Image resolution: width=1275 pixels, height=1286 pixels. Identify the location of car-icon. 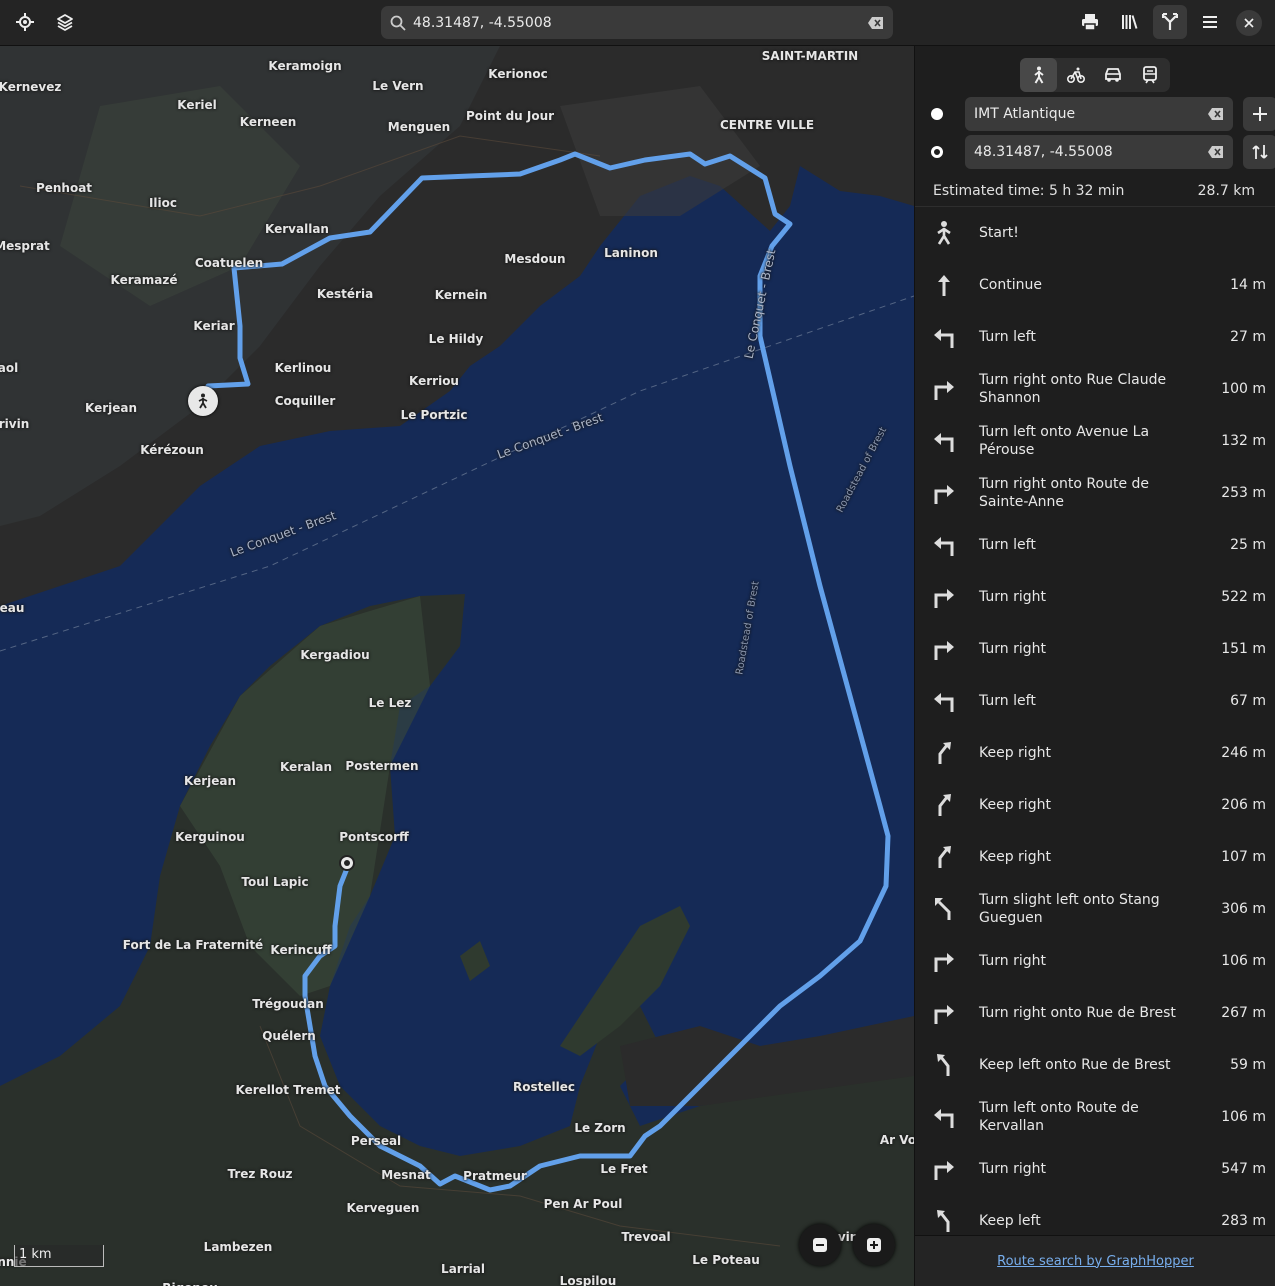
(1112, 75).